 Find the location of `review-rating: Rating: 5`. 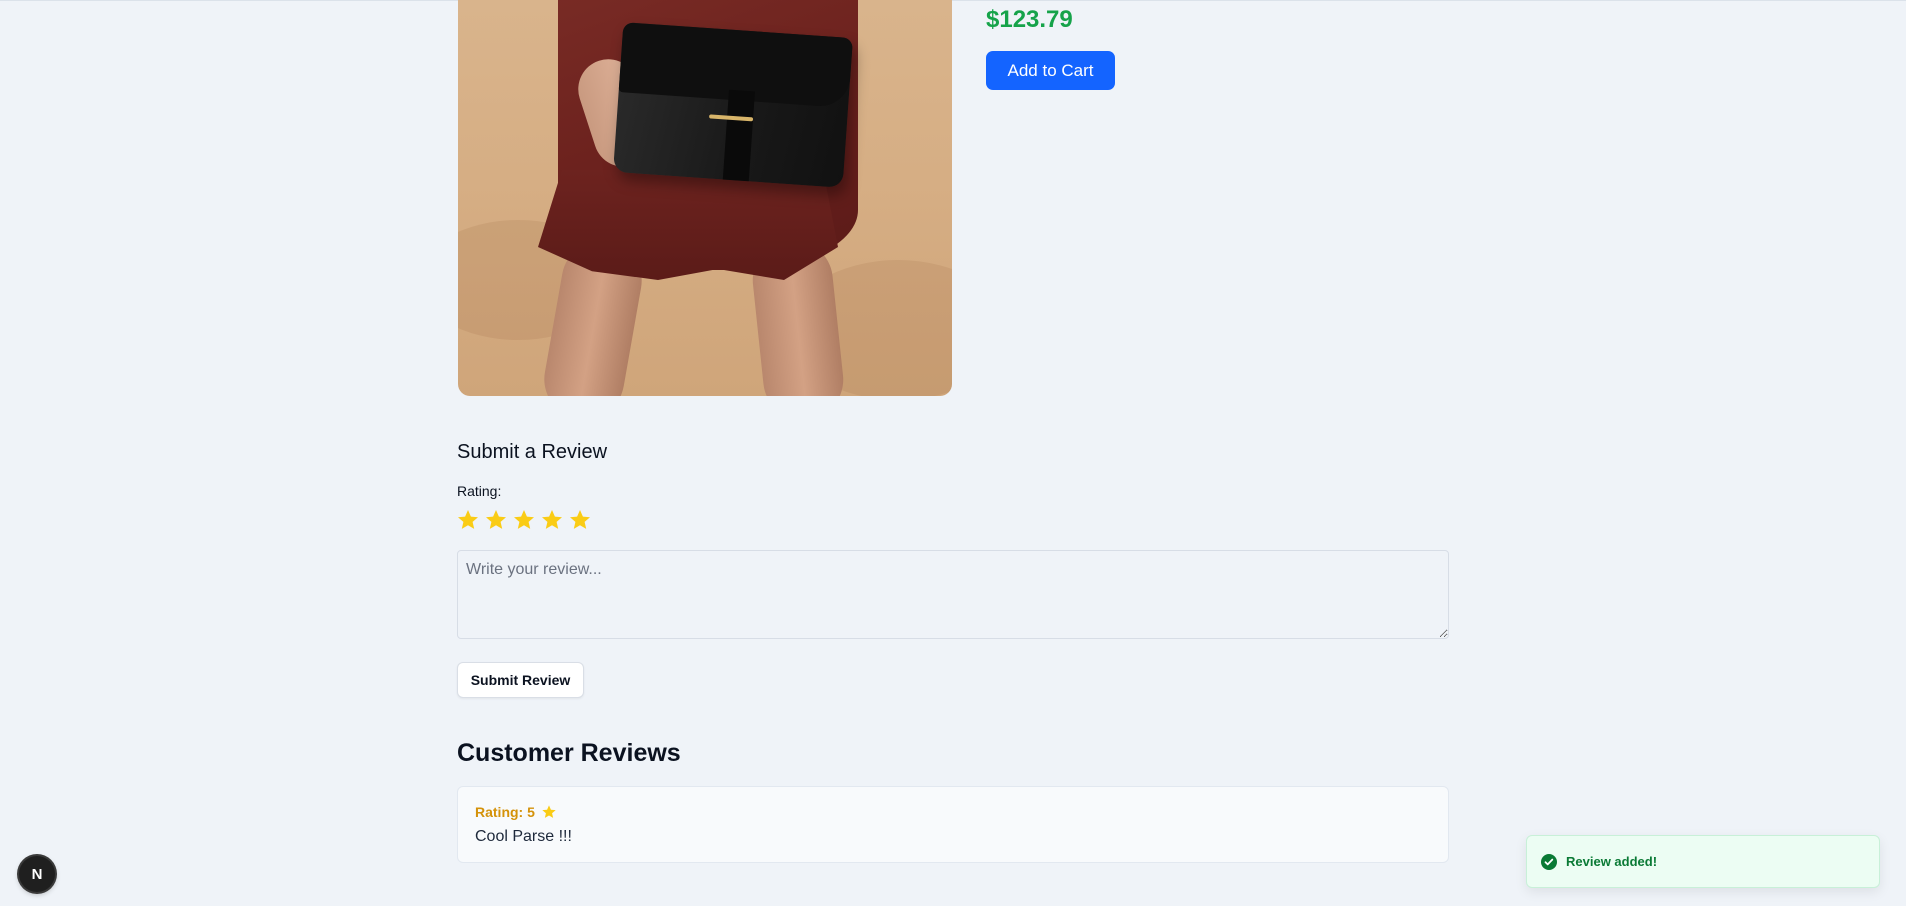

review-rating: Rating: 5 is located at coordinates (516, 812).